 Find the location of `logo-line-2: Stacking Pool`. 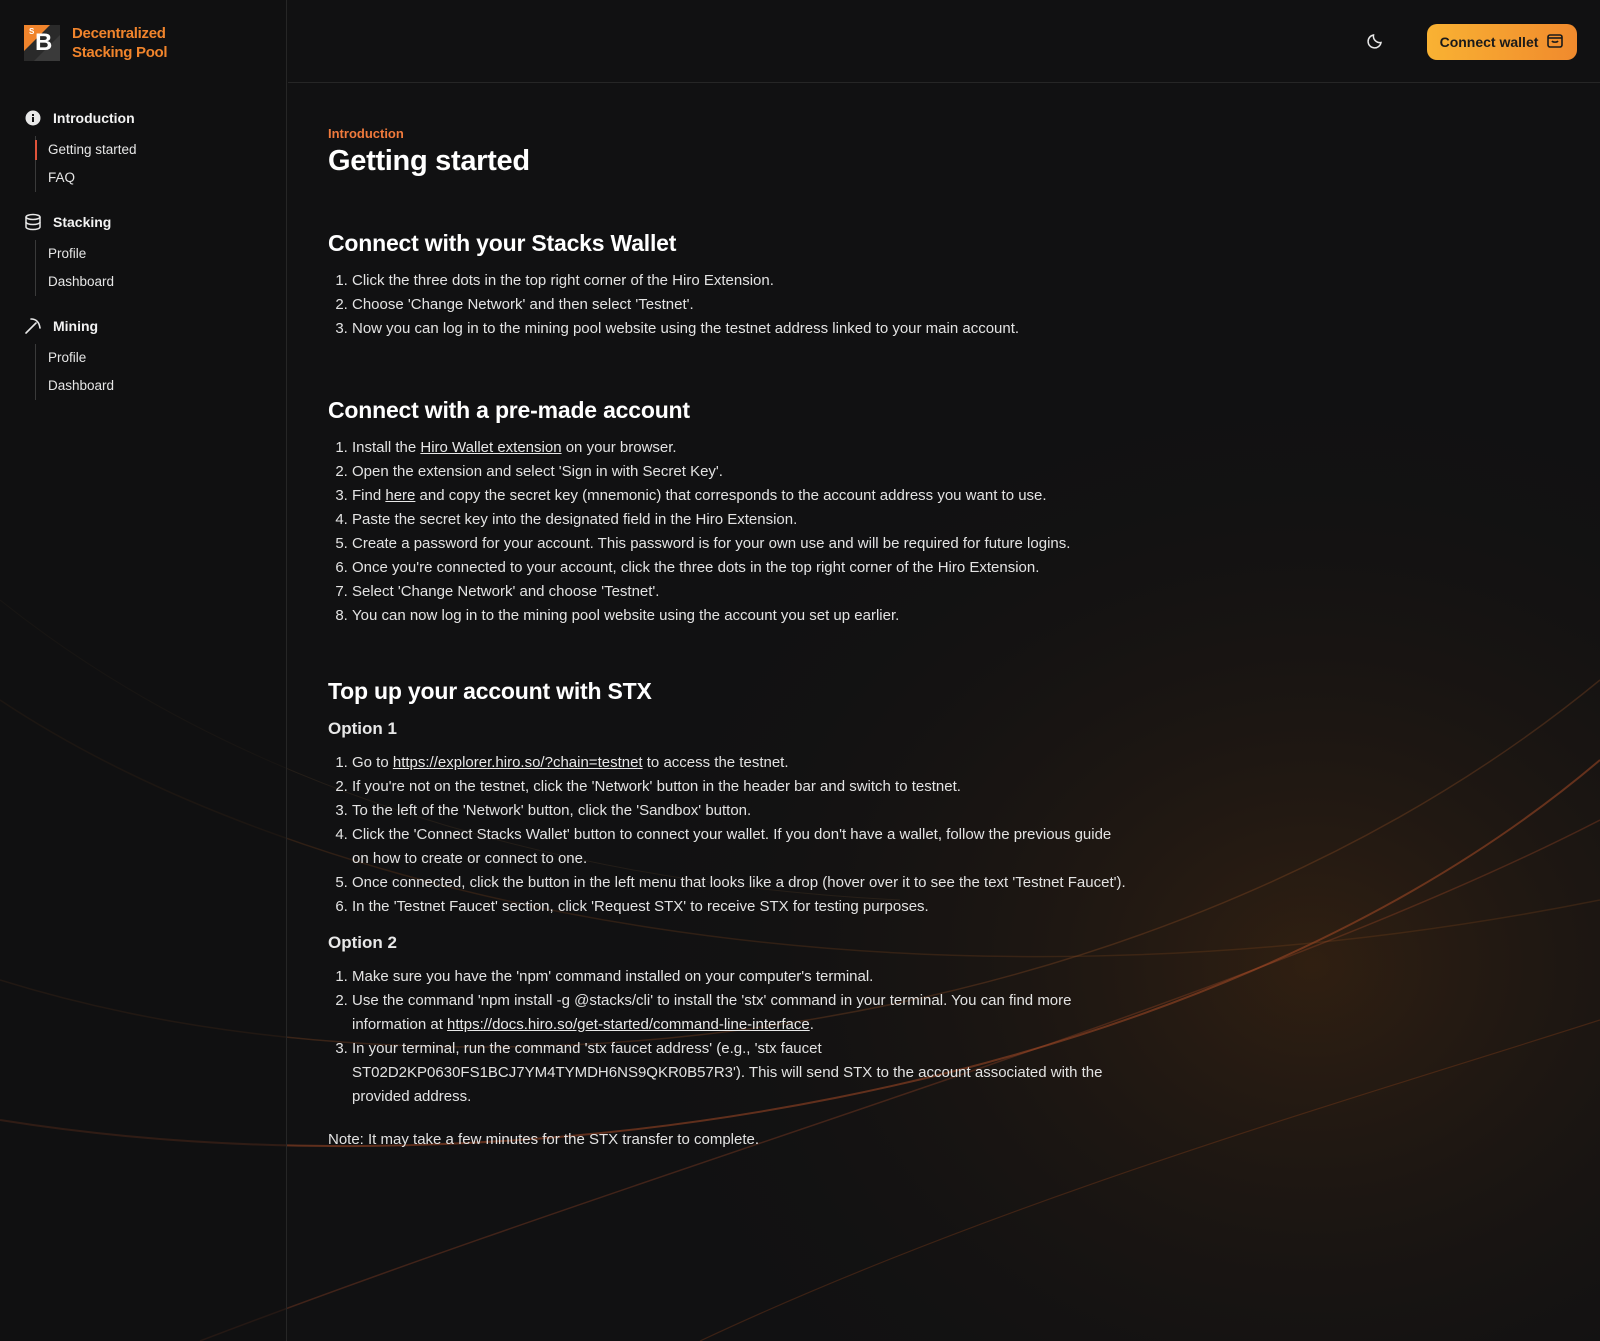

logo-line-2: Stacking Pool is located at coordinates (120, 52).